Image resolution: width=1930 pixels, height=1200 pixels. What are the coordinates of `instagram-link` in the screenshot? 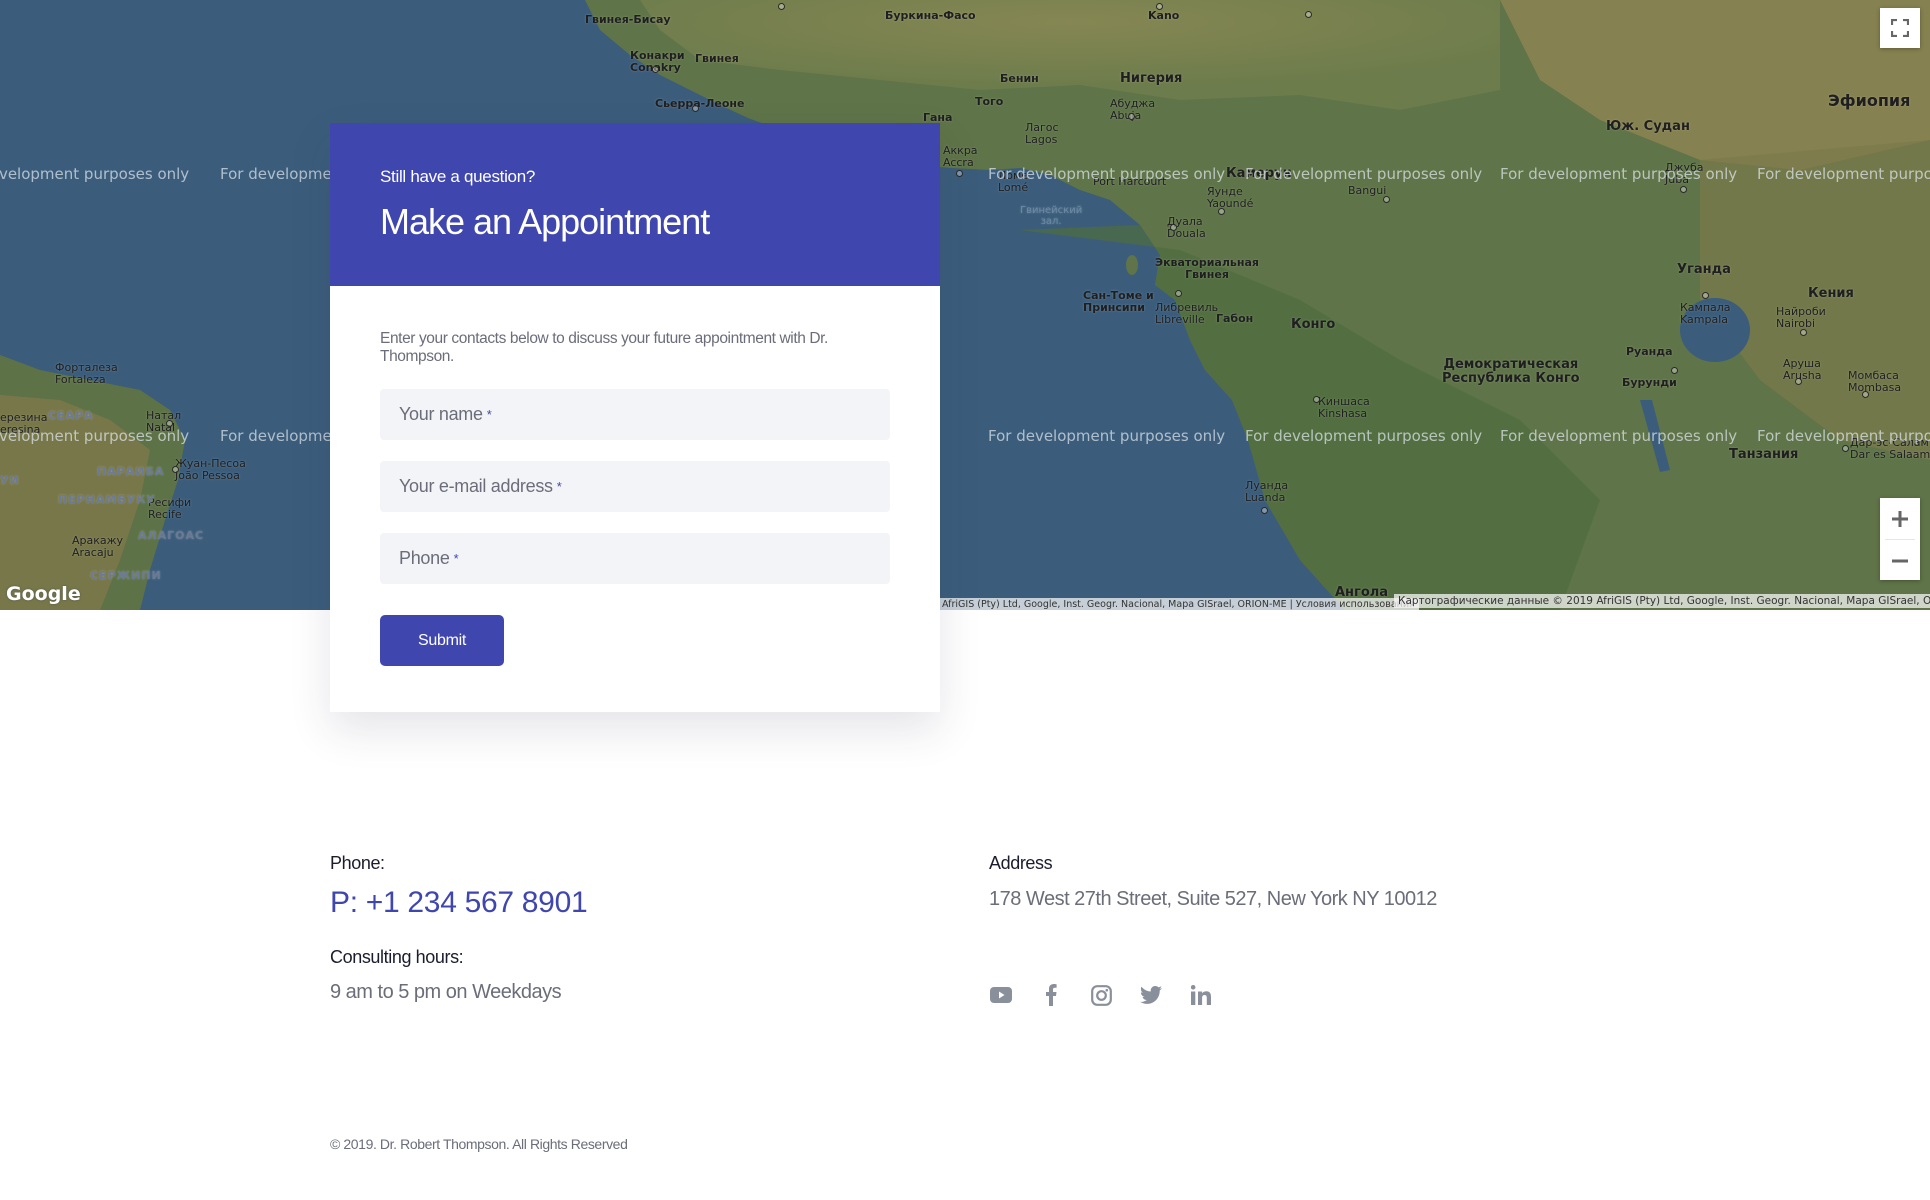 It's located at (1101, 995).